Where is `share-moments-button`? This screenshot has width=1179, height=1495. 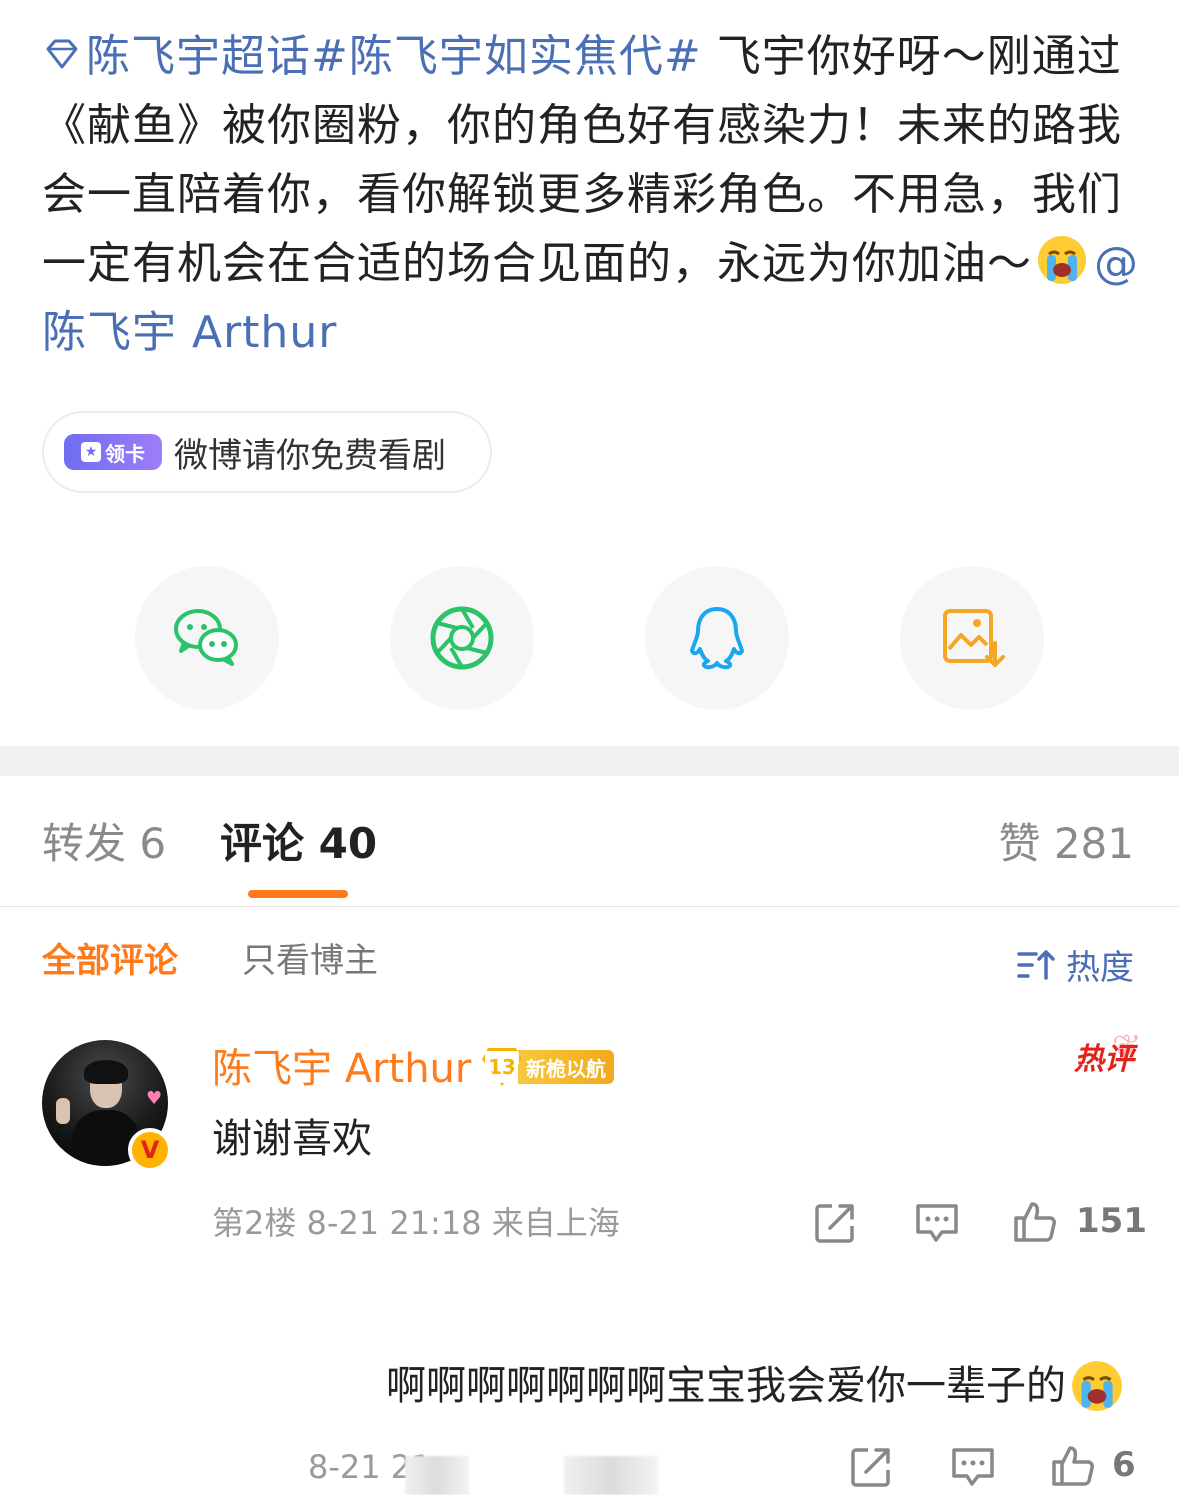 share-moments-button is located at coordinates (462, 638).